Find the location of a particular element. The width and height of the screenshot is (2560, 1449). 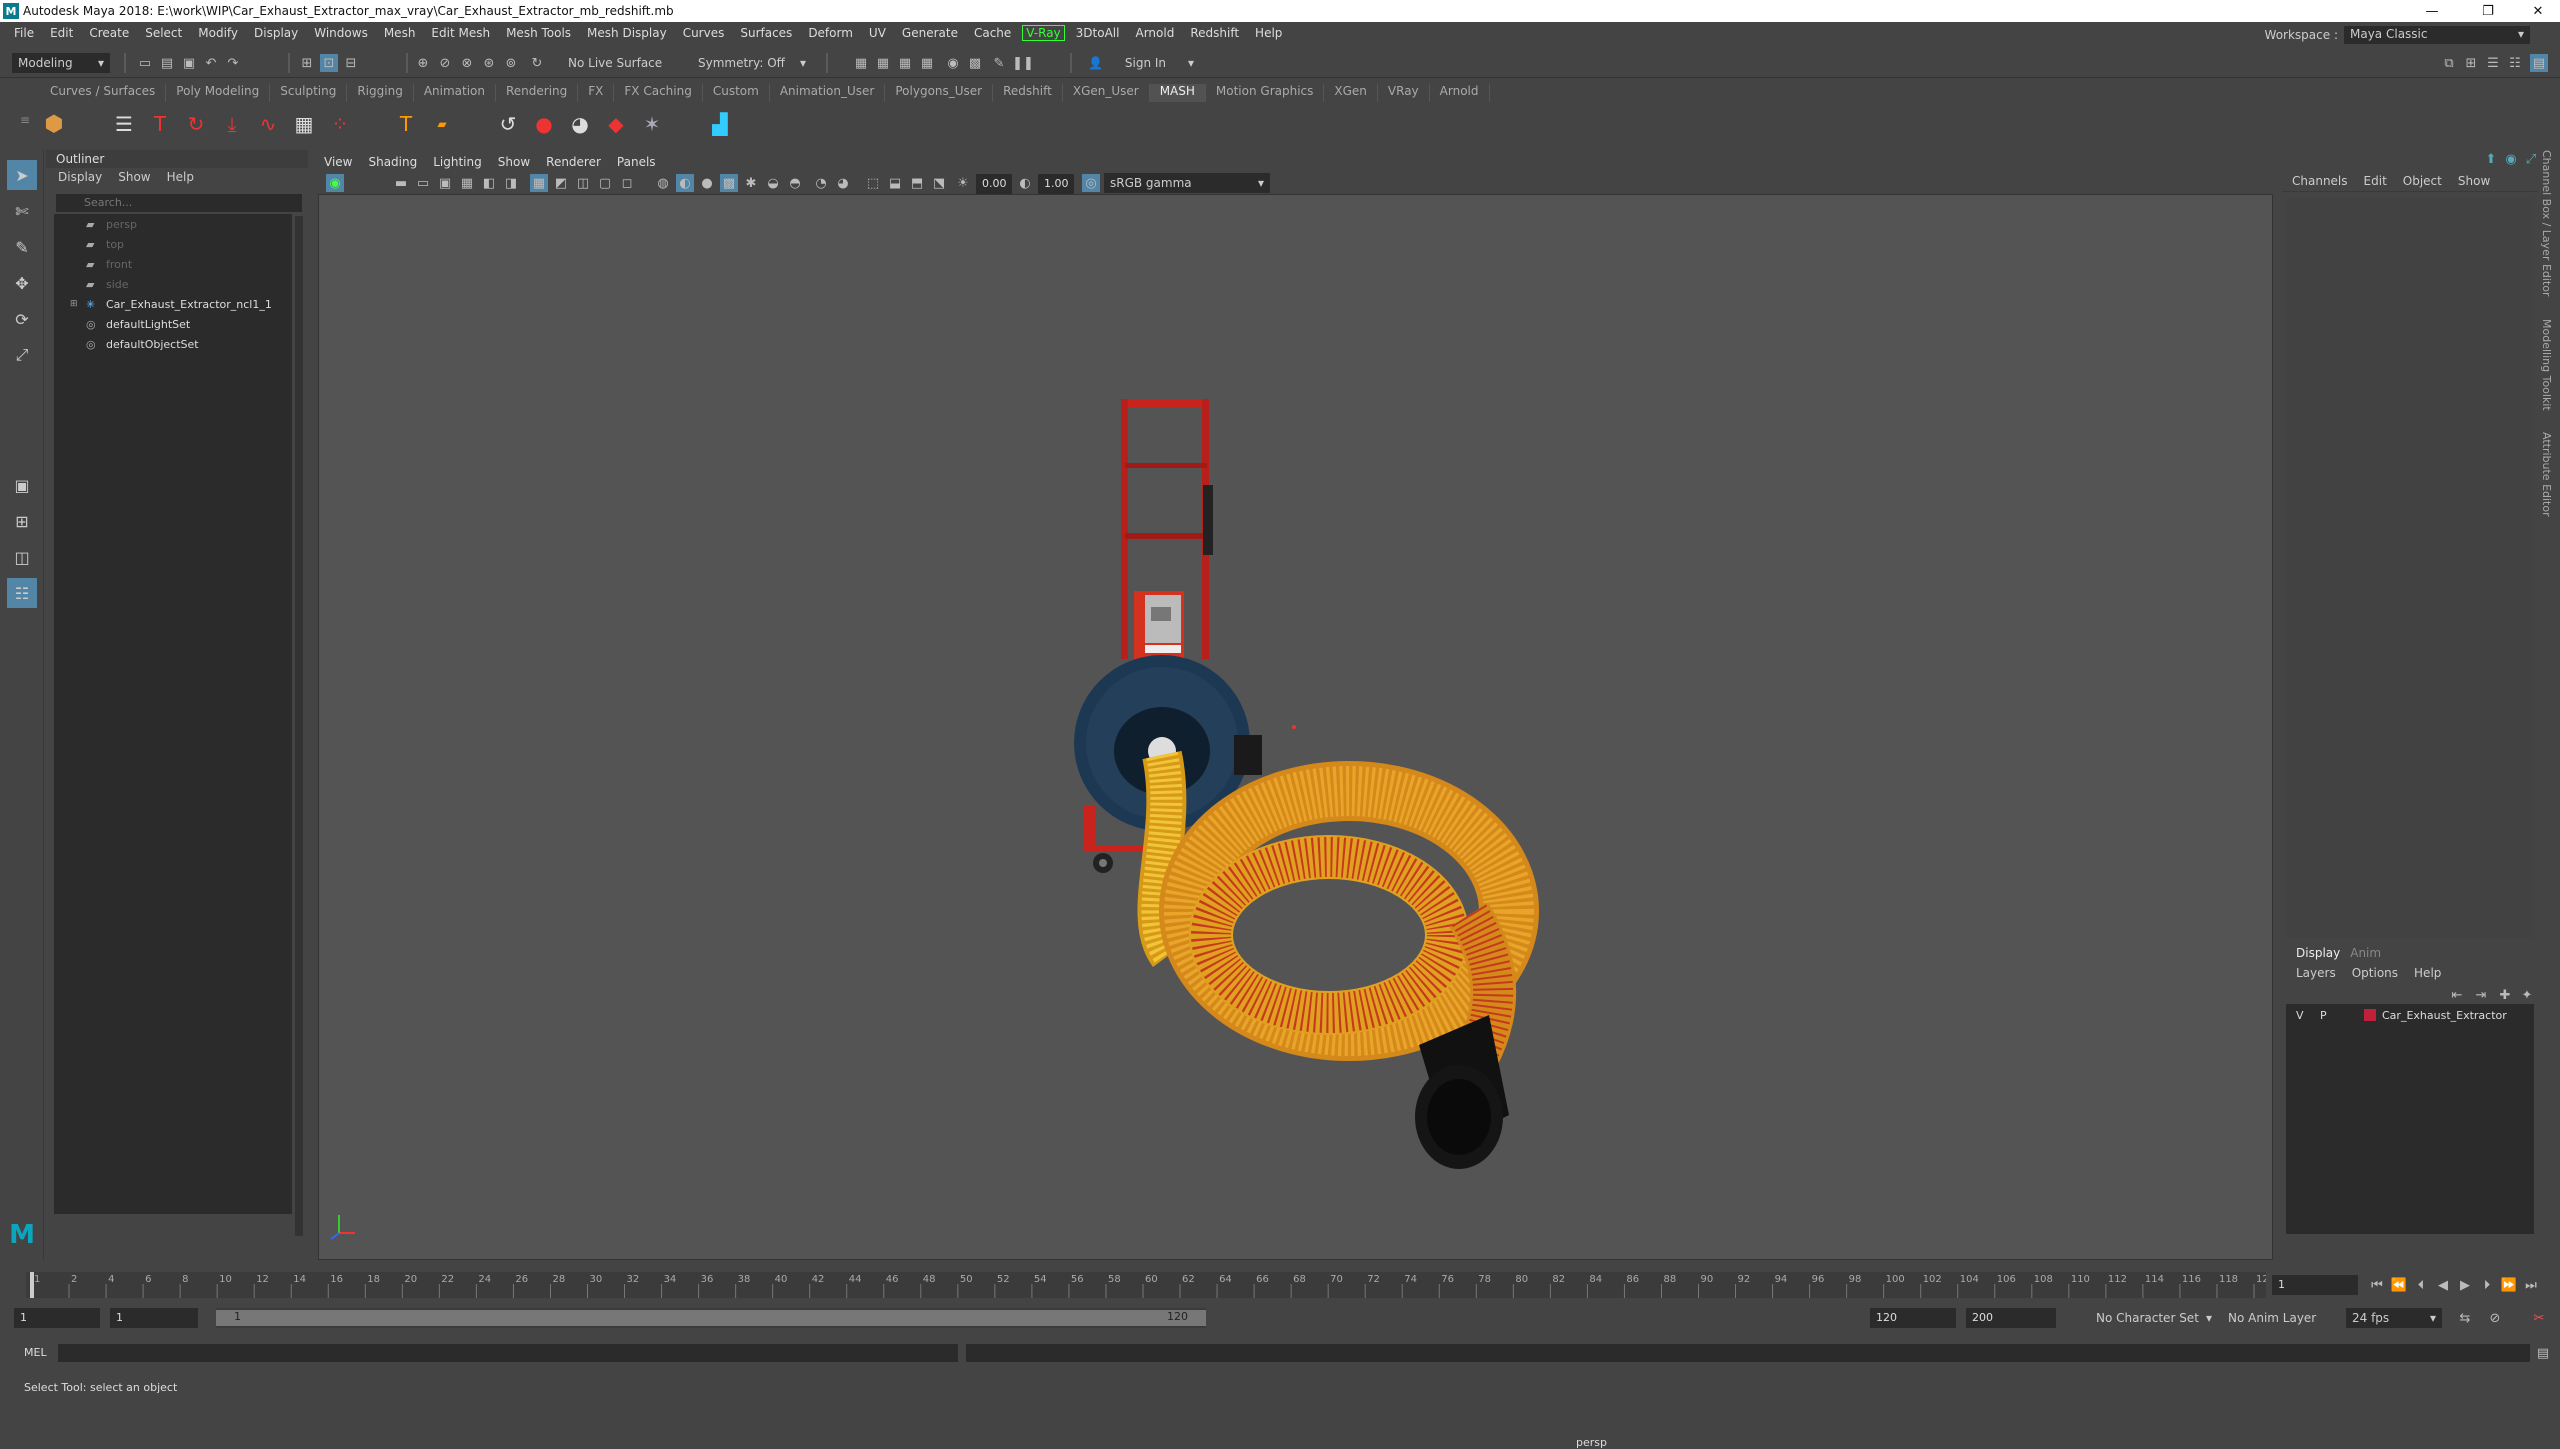

single-view-icon: ▣ is located at coordinates (22, 485).